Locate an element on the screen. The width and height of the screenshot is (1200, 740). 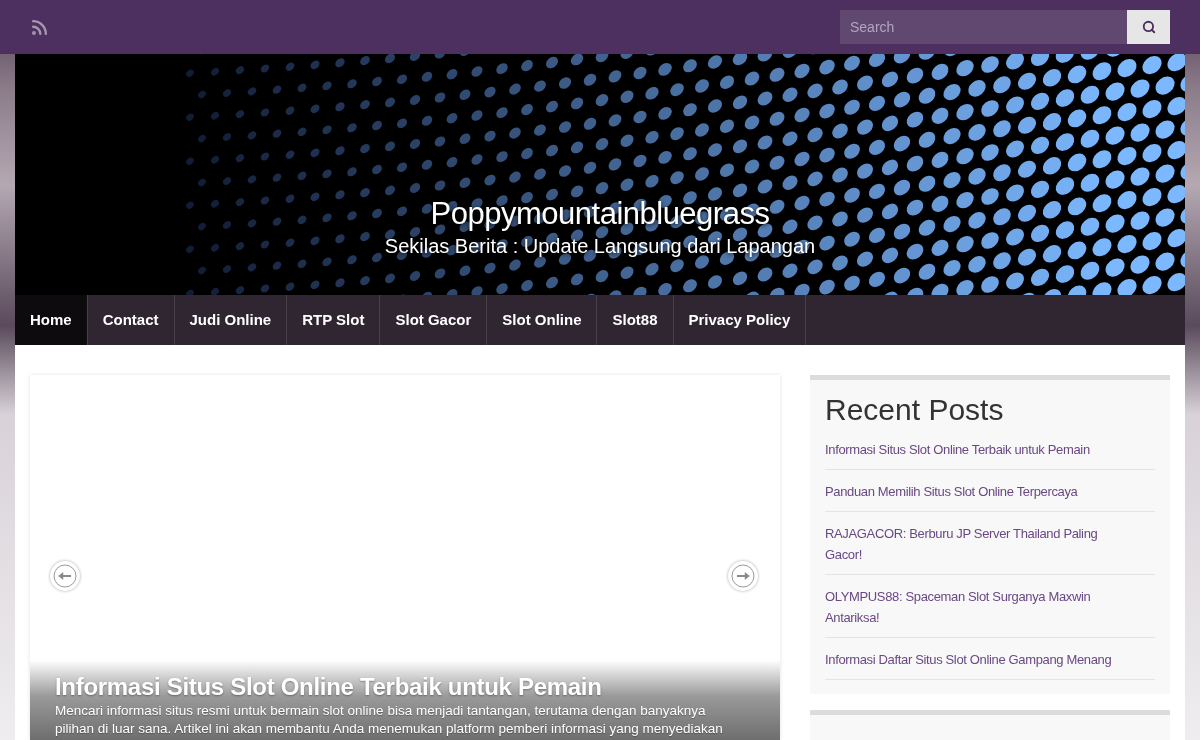
previous-slide-button is located at coordinates (65, 576).